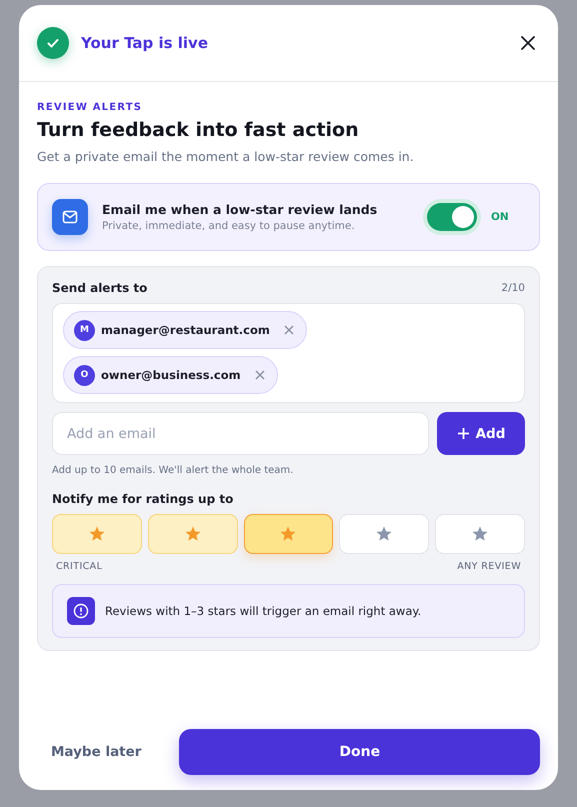 Image resolution: width=577 pixels, height=807 pixels. Describe the element at coordinates (463, 433) in the screenshot. I see `plus-icon` at that location.